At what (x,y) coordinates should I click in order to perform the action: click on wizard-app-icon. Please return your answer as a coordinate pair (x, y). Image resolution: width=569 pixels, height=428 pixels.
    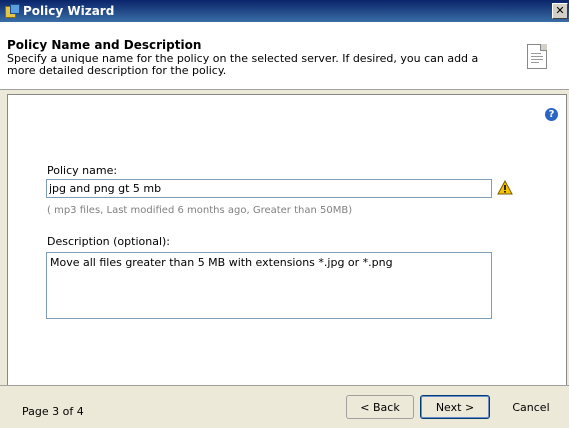
    Looking at the image, I should click on (12, 11).